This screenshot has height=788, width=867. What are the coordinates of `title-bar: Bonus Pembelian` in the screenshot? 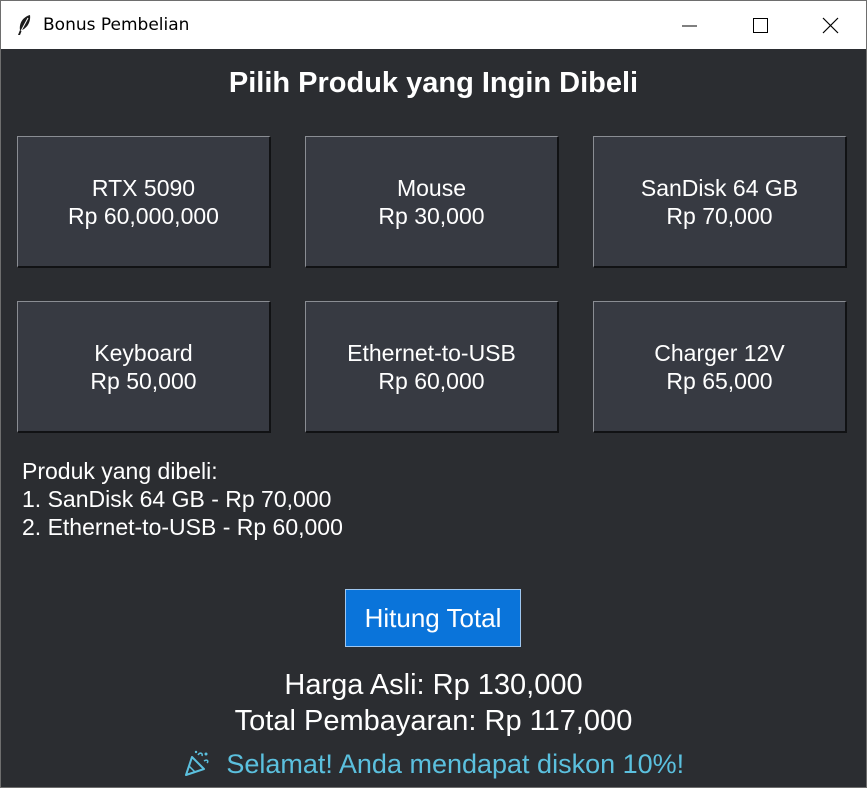 It's located at (433, 25).